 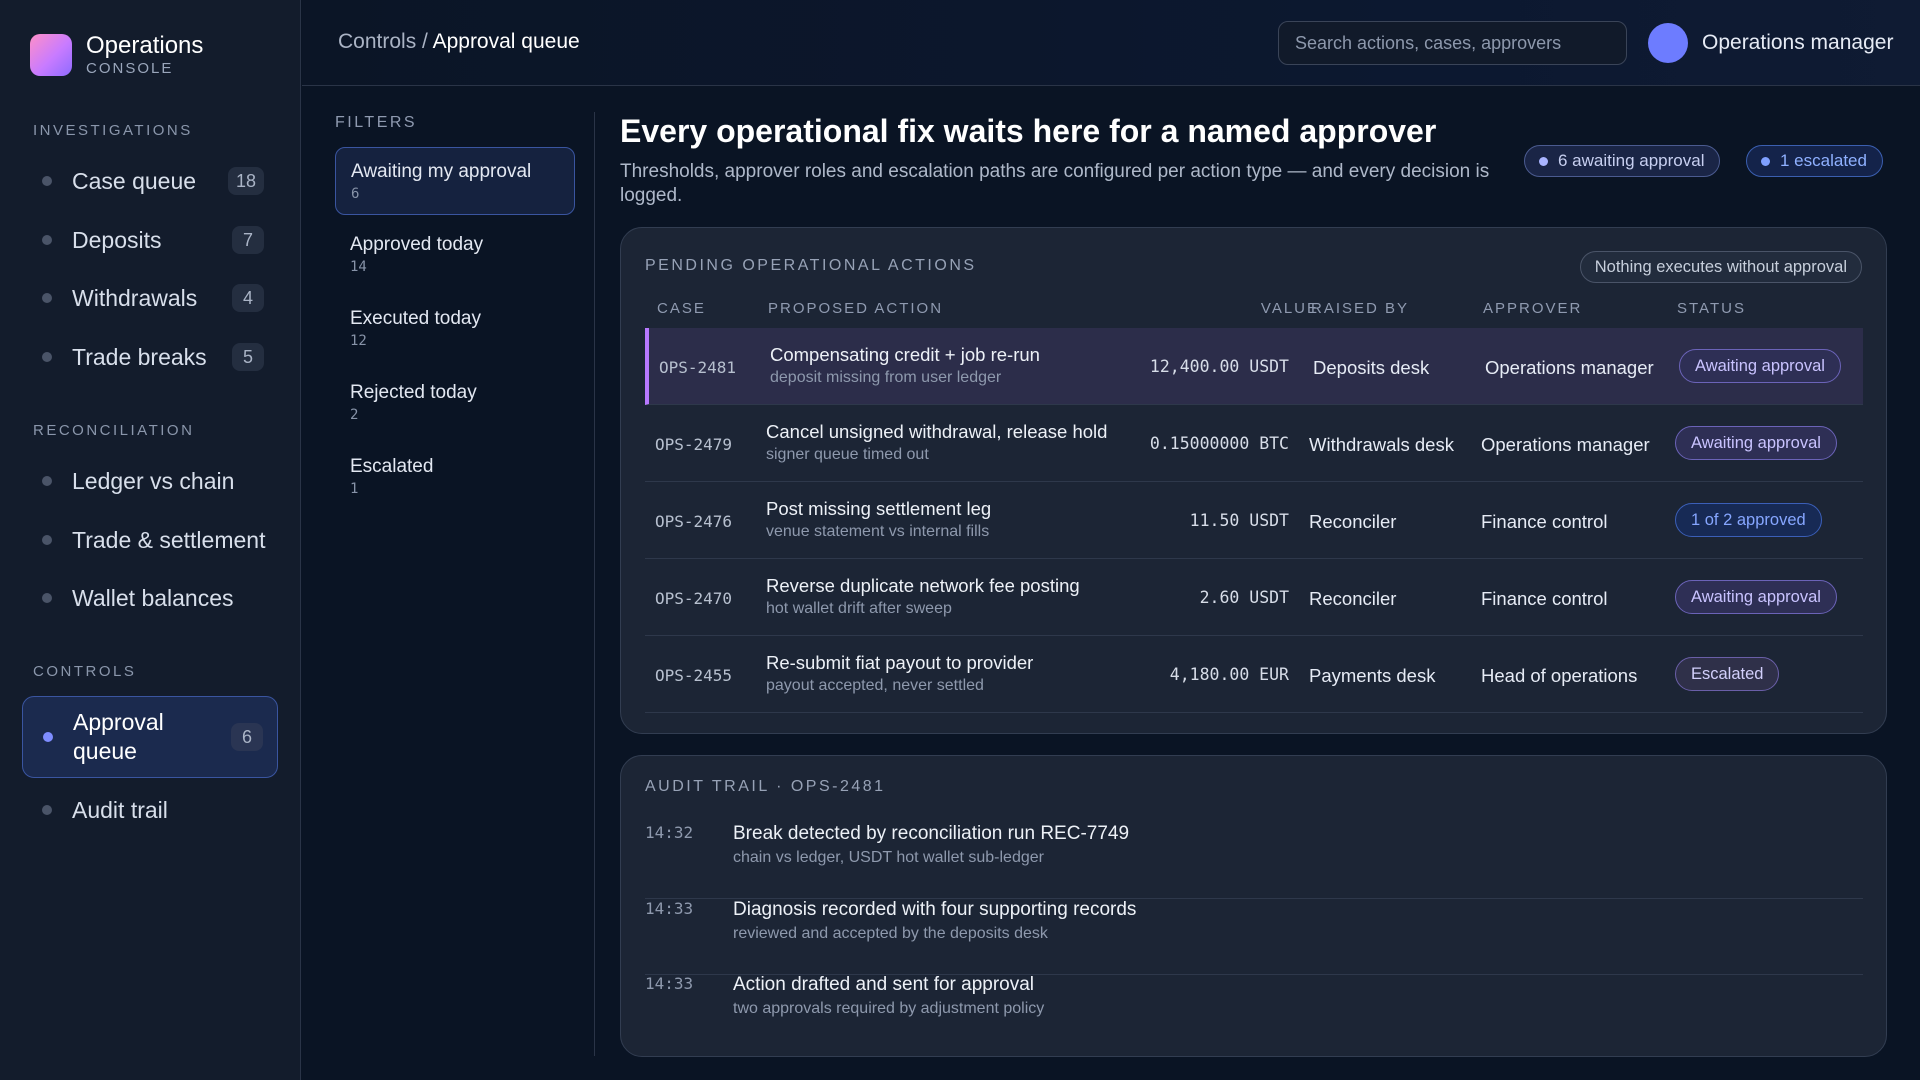 I want to click on case-id: OPS-2470, so click(x=694, y=598).